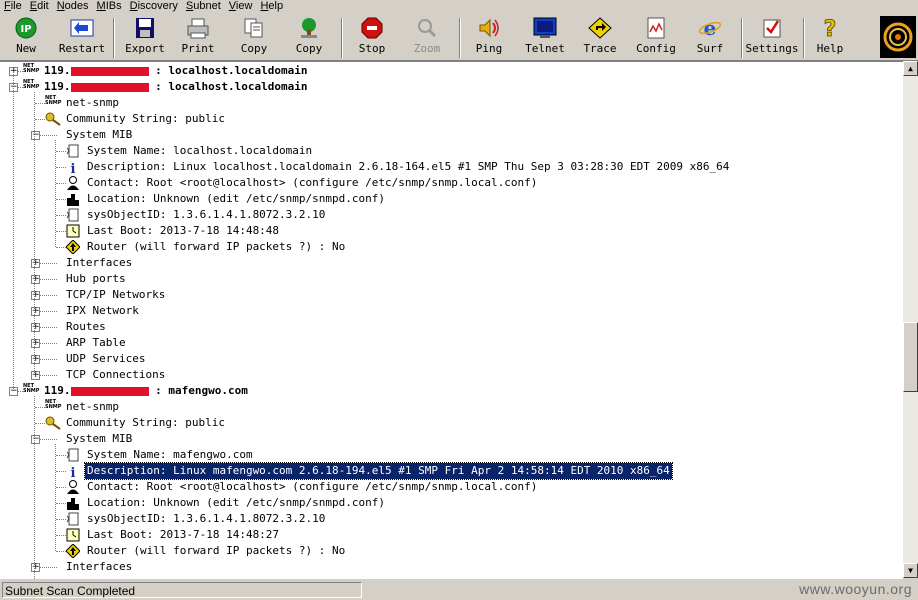 This screenshot has height=600, width=918. I want to click on tree-node-text: Last Boot: 2013-7-18 14:48:48, so click(183, 230).